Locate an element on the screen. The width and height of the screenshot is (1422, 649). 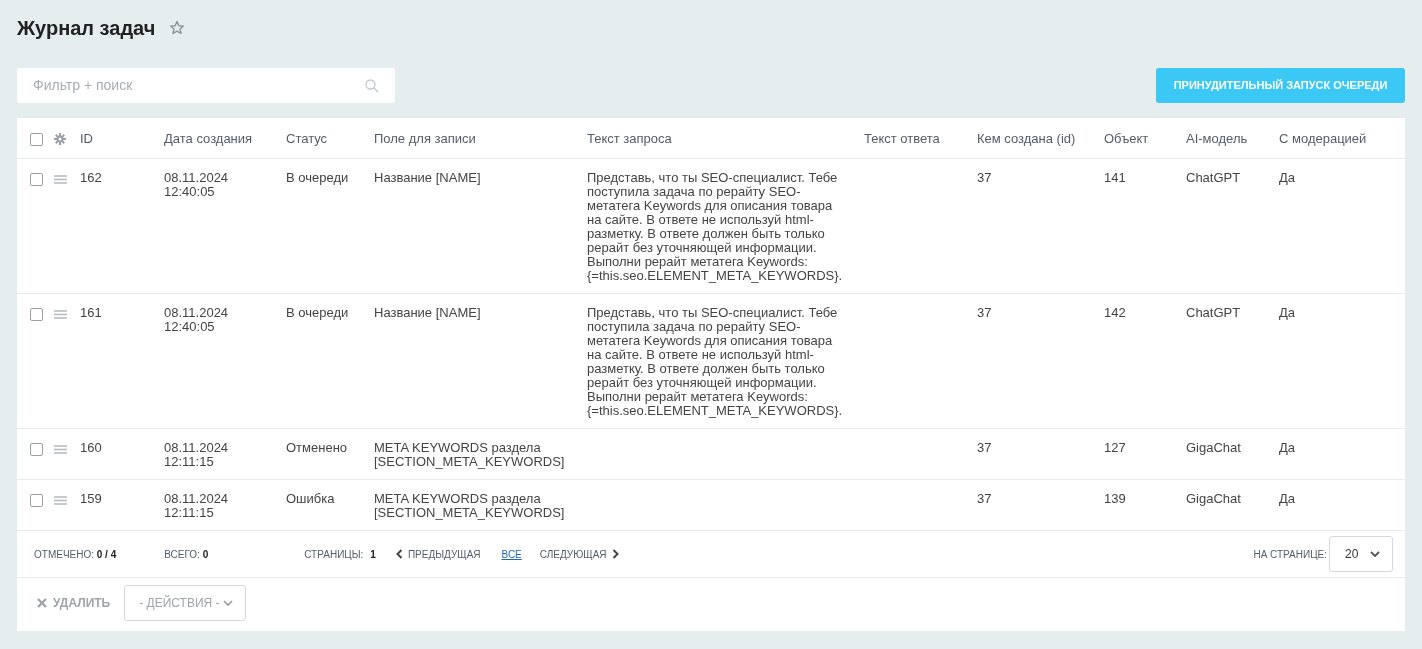
table-cell: 141 is located at coordinates (1115, 177).